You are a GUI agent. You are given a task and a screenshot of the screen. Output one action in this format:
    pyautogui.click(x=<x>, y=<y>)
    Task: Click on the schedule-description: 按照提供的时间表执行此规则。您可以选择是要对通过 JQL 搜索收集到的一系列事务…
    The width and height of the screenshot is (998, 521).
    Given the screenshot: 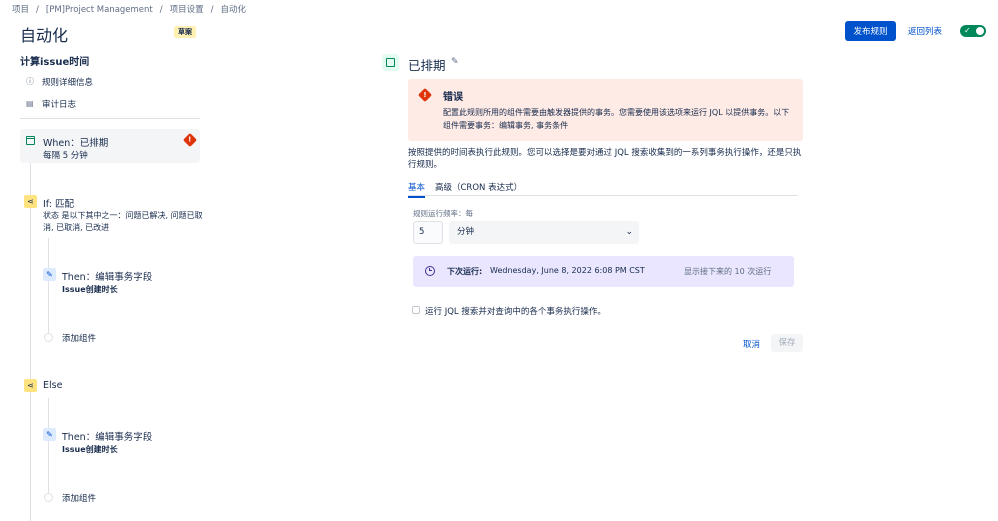 What is the action you would take?
    pyautogui.click(x=605, y=159)
    